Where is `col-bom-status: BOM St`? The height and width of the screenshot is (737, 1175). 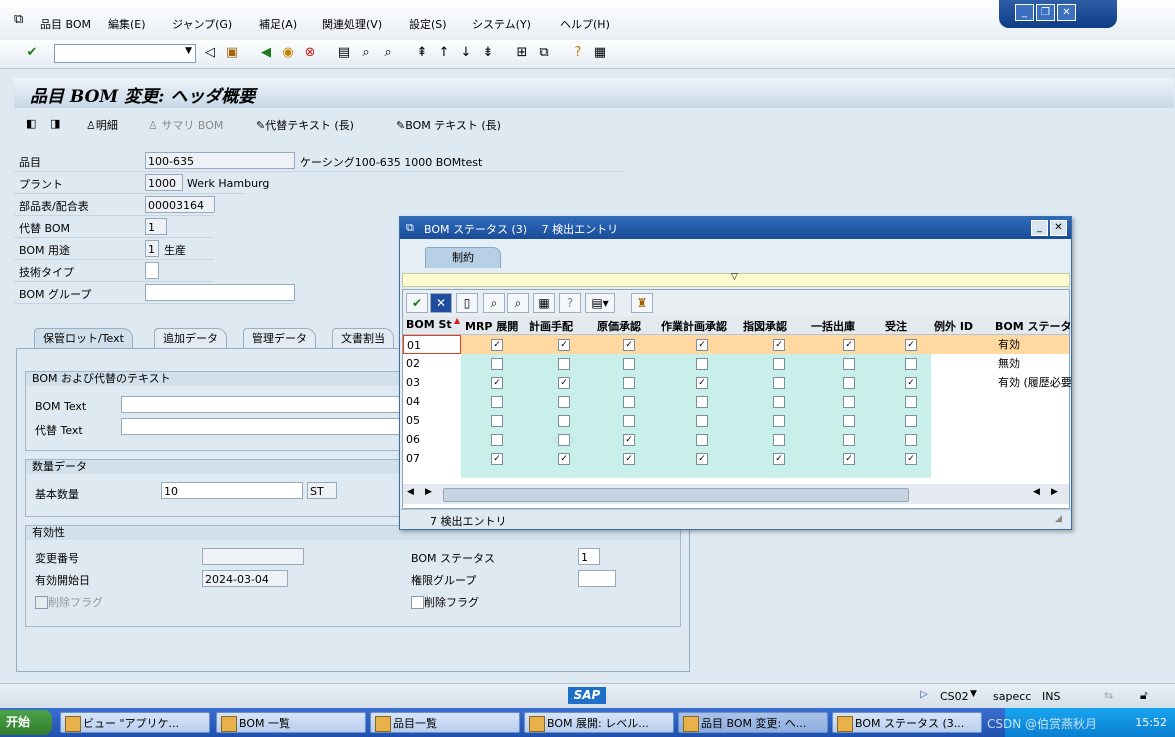 col-bom-status: BOM St is located at coordinates (429, 324).